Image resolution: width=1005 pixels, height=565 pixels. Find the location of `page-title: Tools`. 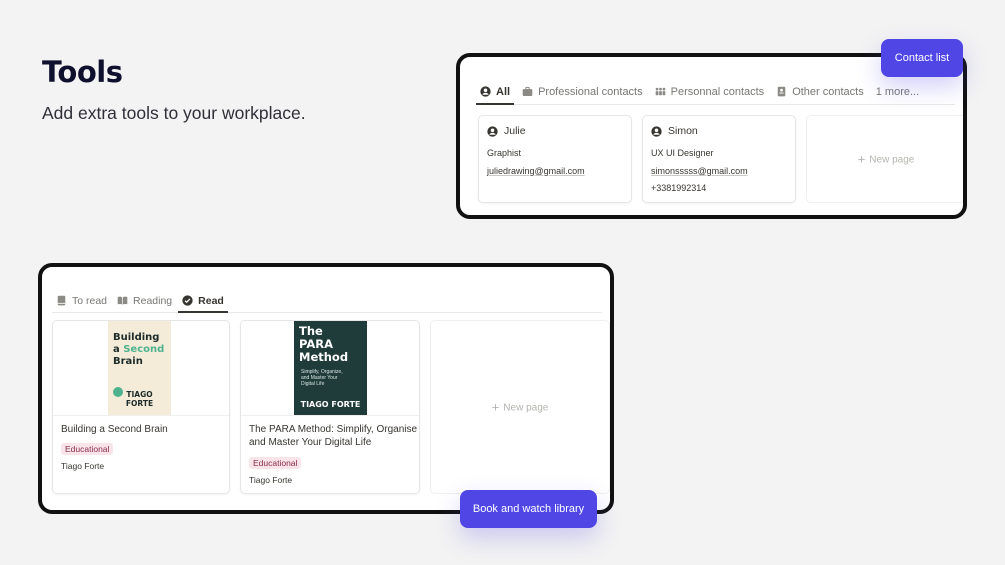

page-title: Tools is located at coordinates (82, 72).